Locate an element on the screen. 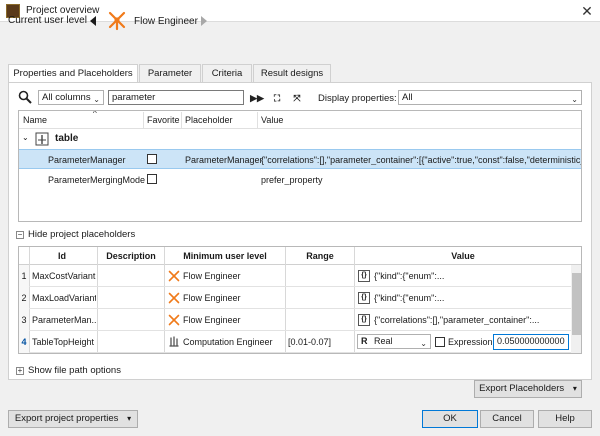 This screenshot has width=600, height=436. table-icon is located at coordinates (42, 139).